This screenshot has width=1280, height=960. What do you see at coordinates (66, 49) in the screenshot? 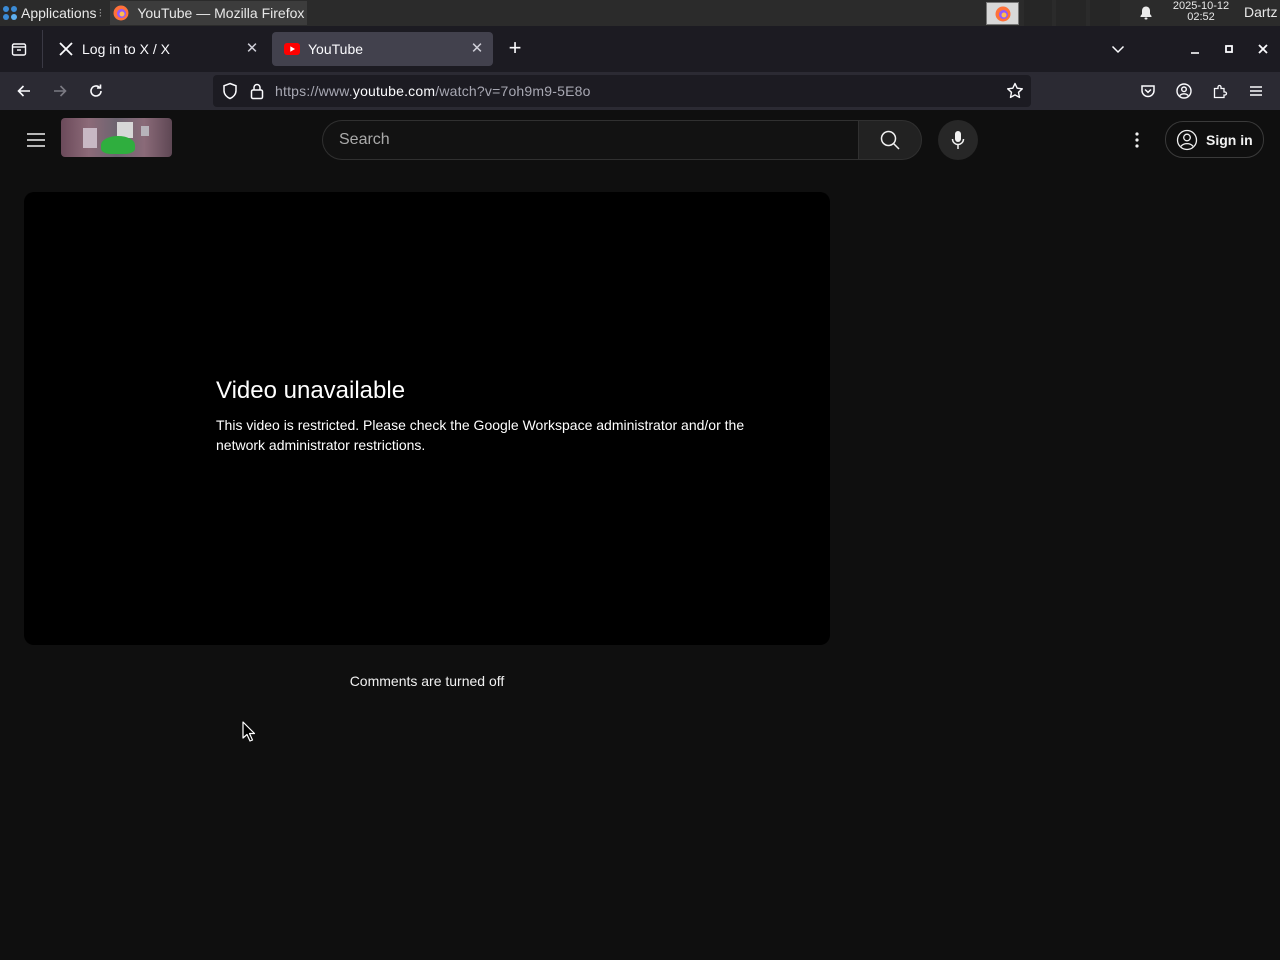
I see `x-logo-icon` at bounding box center [66, 49].